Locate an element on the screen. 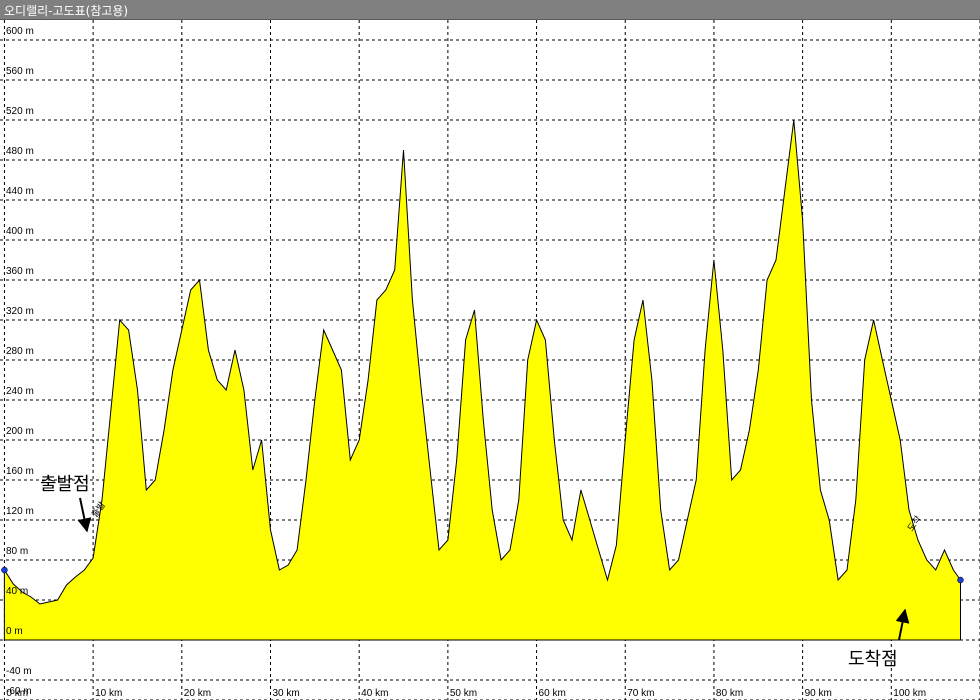 The image size is (980, 700). x-tick-label: 30 km is located at coordinates (285, 693).